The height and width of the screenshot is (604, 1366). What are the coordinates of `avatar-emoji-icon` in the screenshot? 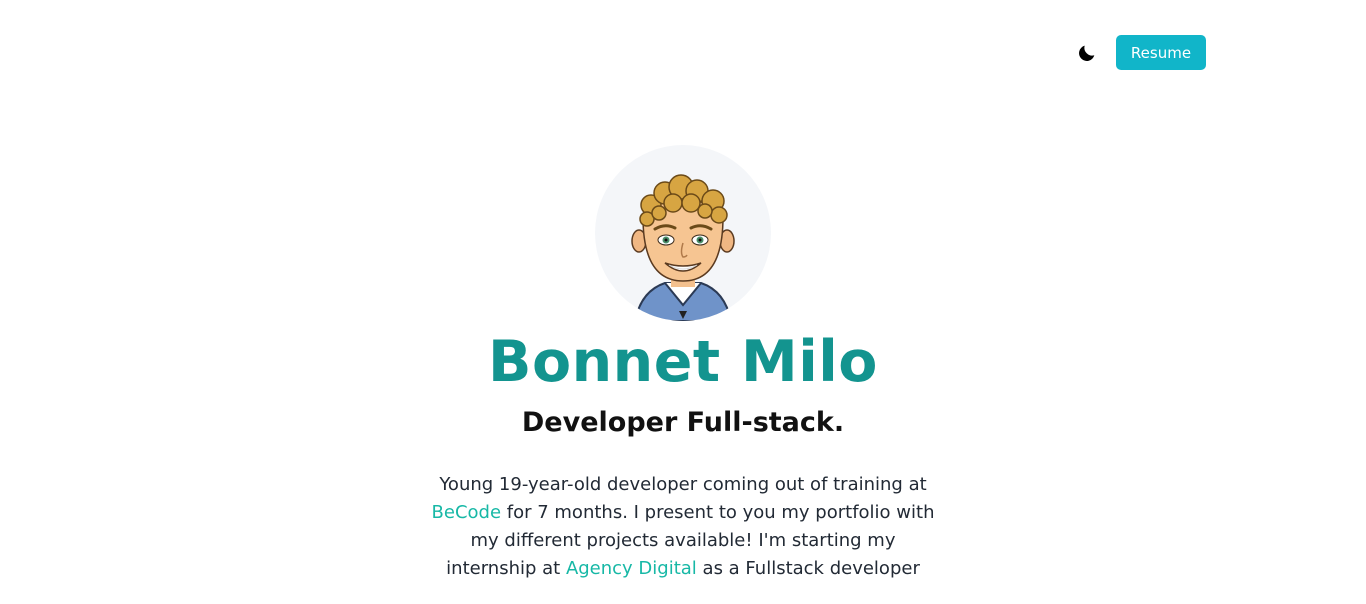 It's located at (683, 247).